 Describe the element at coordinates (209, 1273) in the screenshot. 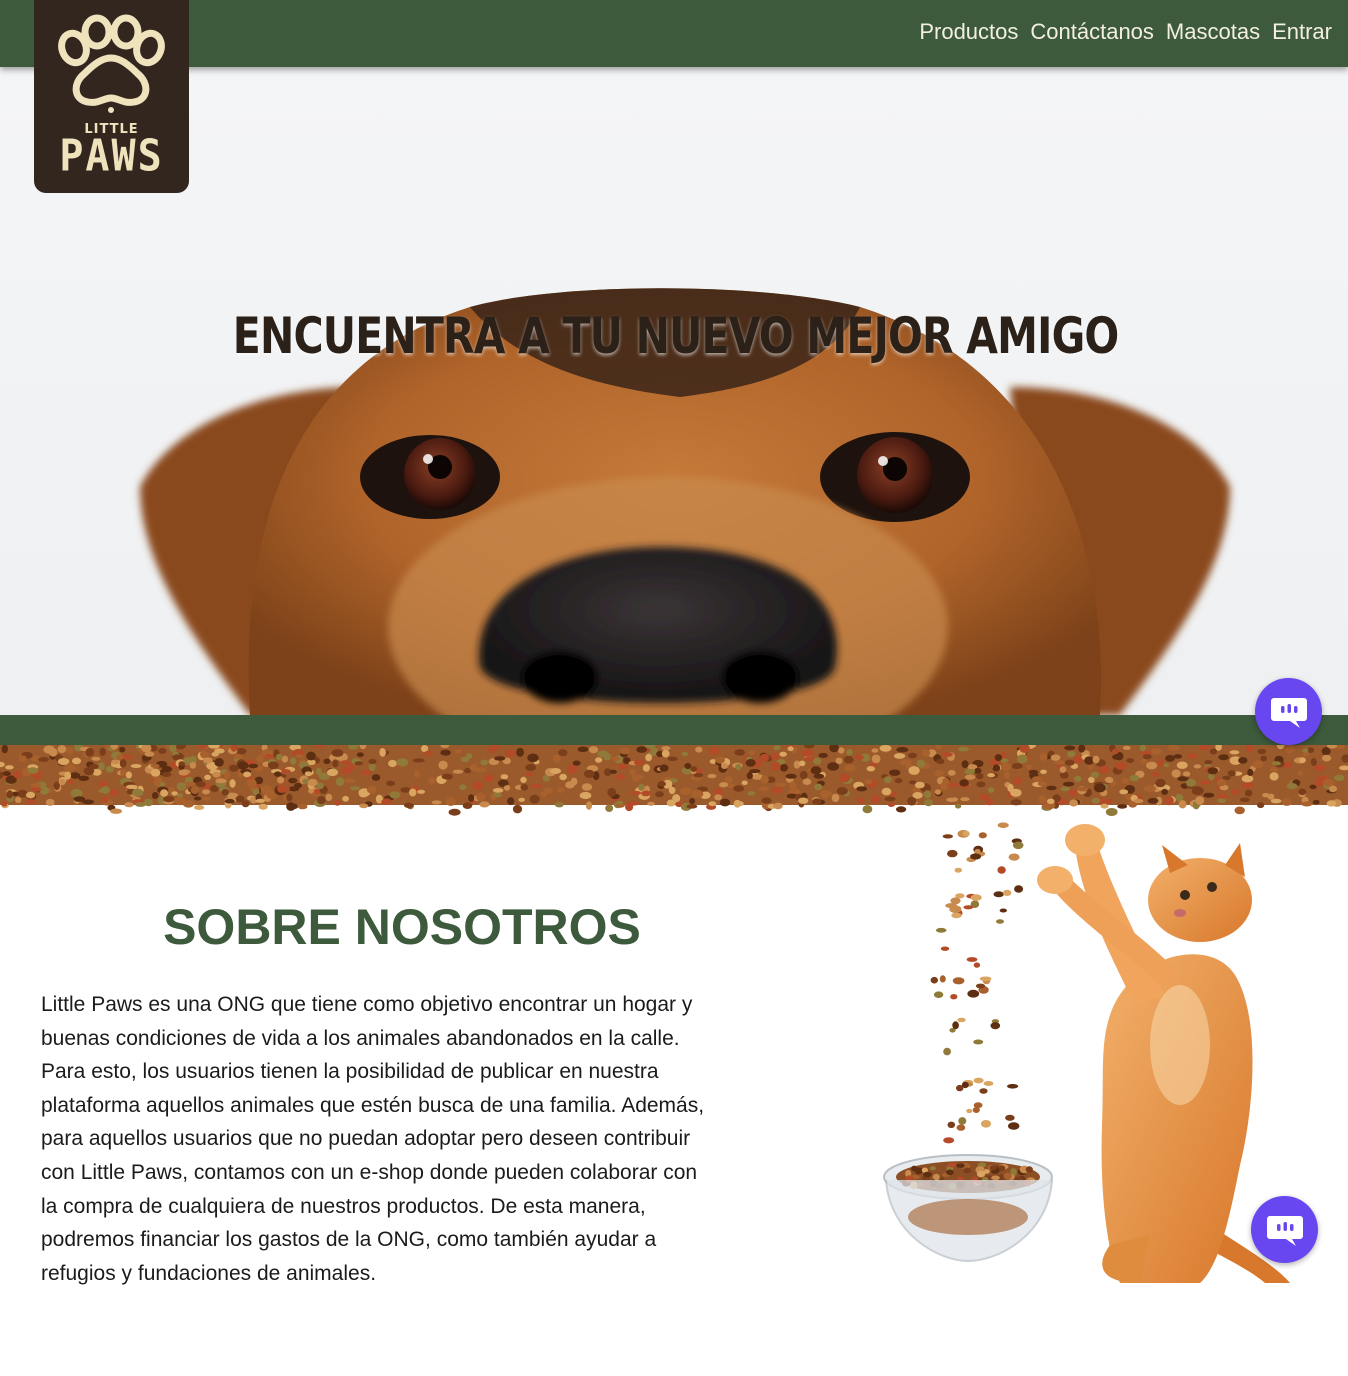

I see `about-line: refugios y fundaciones de animales.` at that location.